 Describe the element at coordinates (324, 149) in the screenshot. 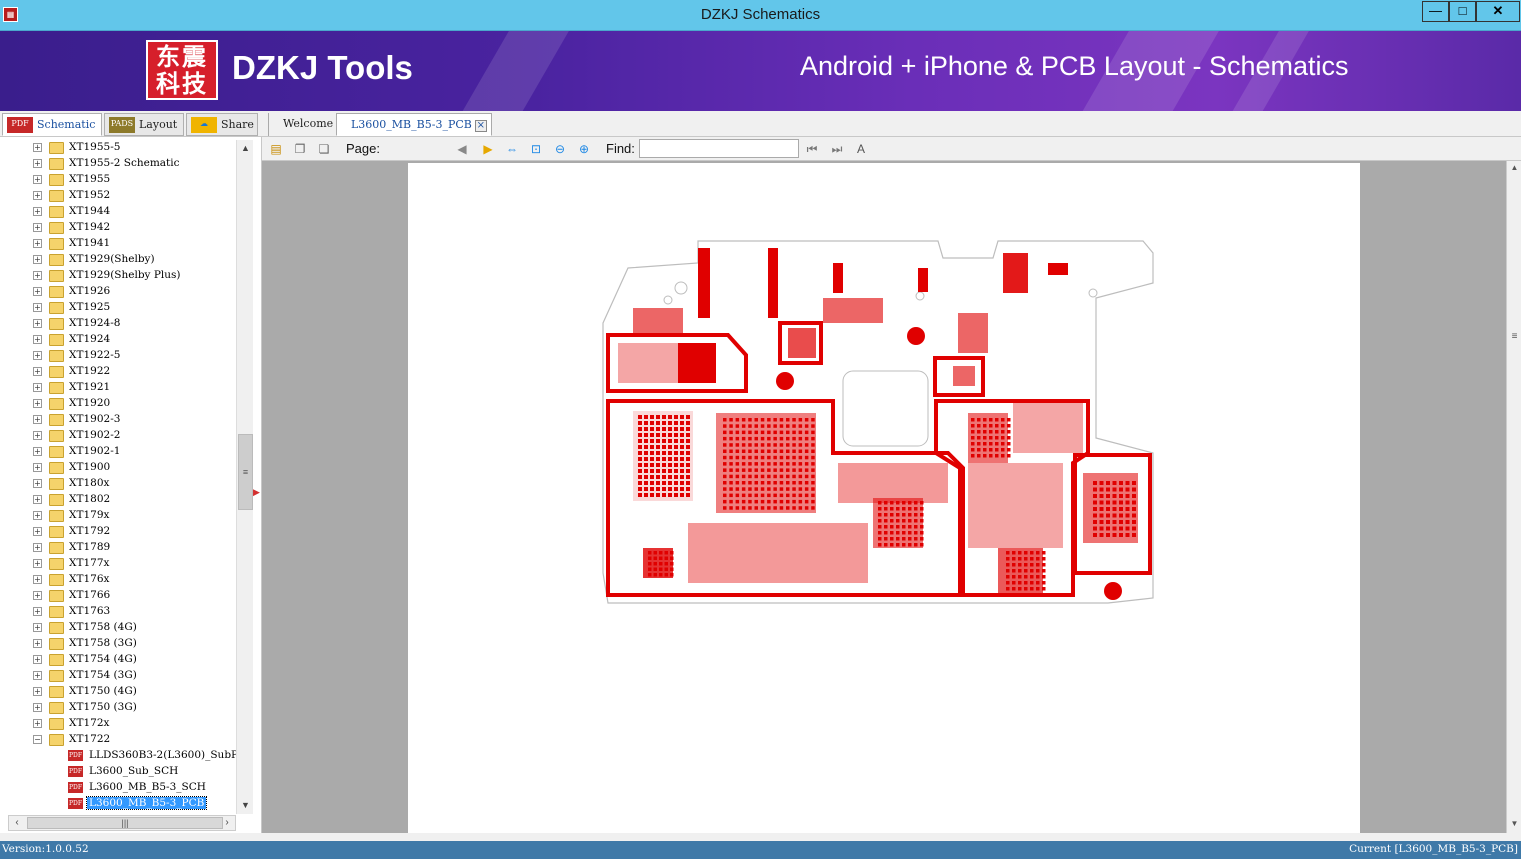

I see `paste-page-icon: ❏` at that location.